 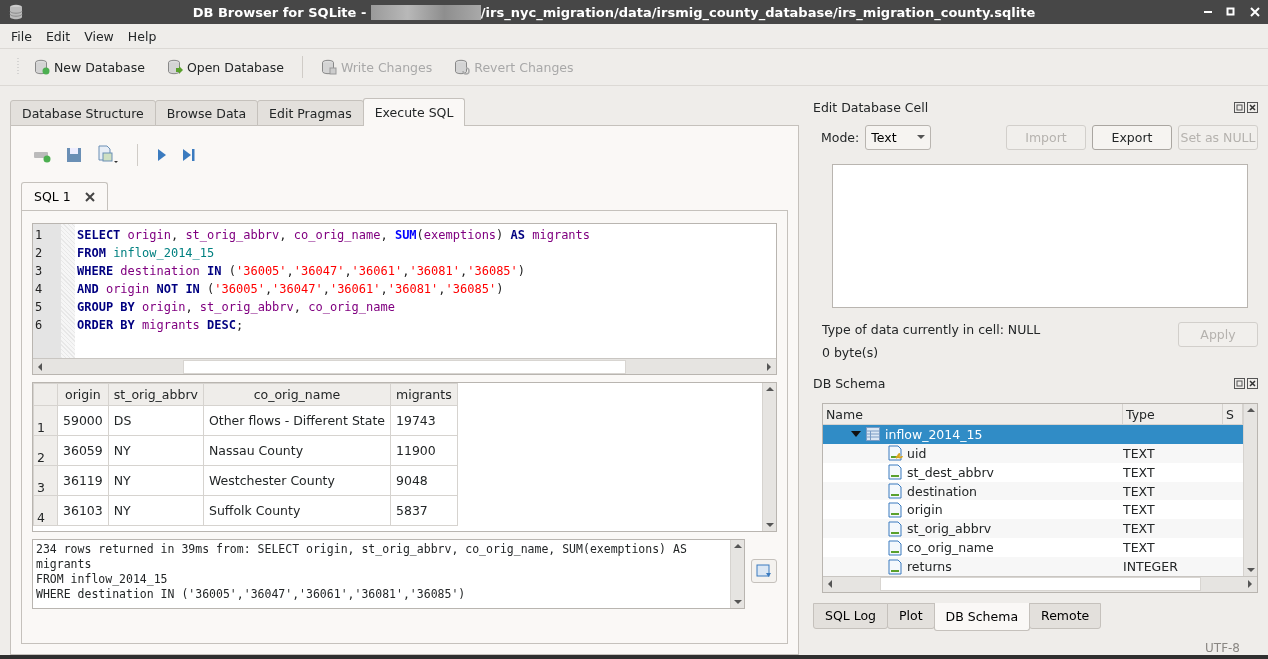 I want to click on type-info: Type of data currently in cell: NULL, so click(x=931, y=330).